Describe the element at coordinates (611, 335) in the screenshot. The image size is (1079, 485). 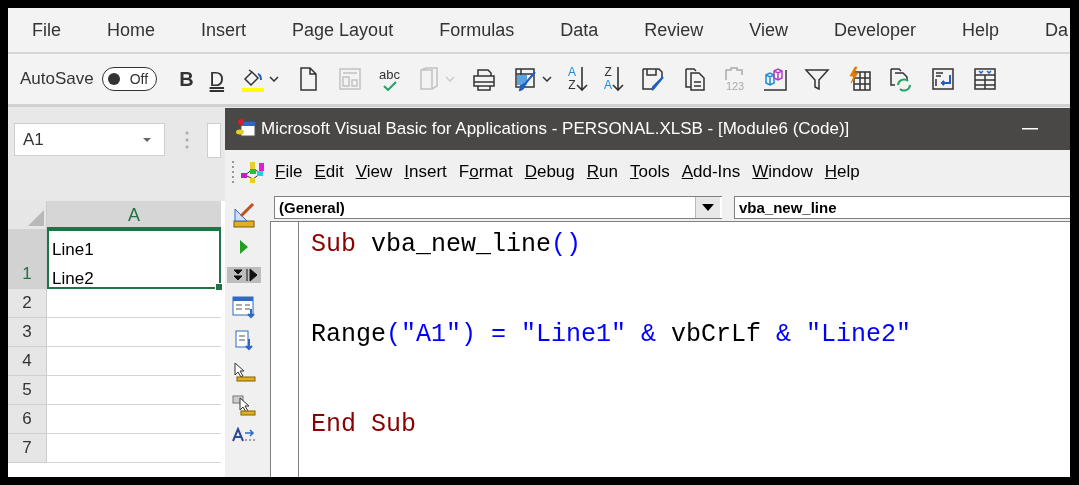
I see `code-line: Range("A1") = "Line1" & vbCrLf & "Line2"` at that location.